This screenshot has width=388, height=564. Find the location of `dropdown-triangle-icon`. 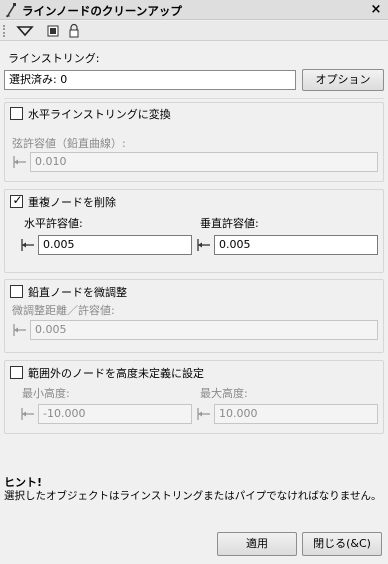

dropdown-triangle-icon is located at coordinates (25, 31).